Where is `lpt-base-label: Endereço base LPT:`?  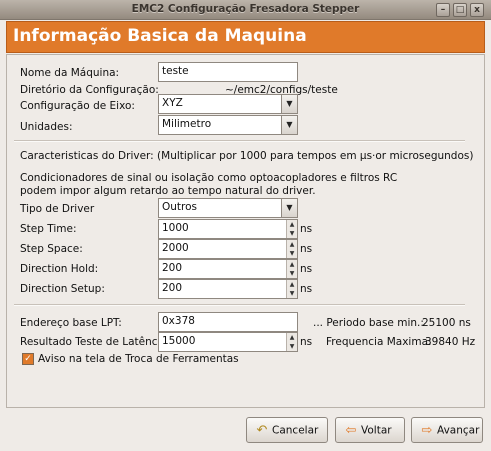
lpt-base-label: Endereço base LPT: is located at coordinates (71, 323).